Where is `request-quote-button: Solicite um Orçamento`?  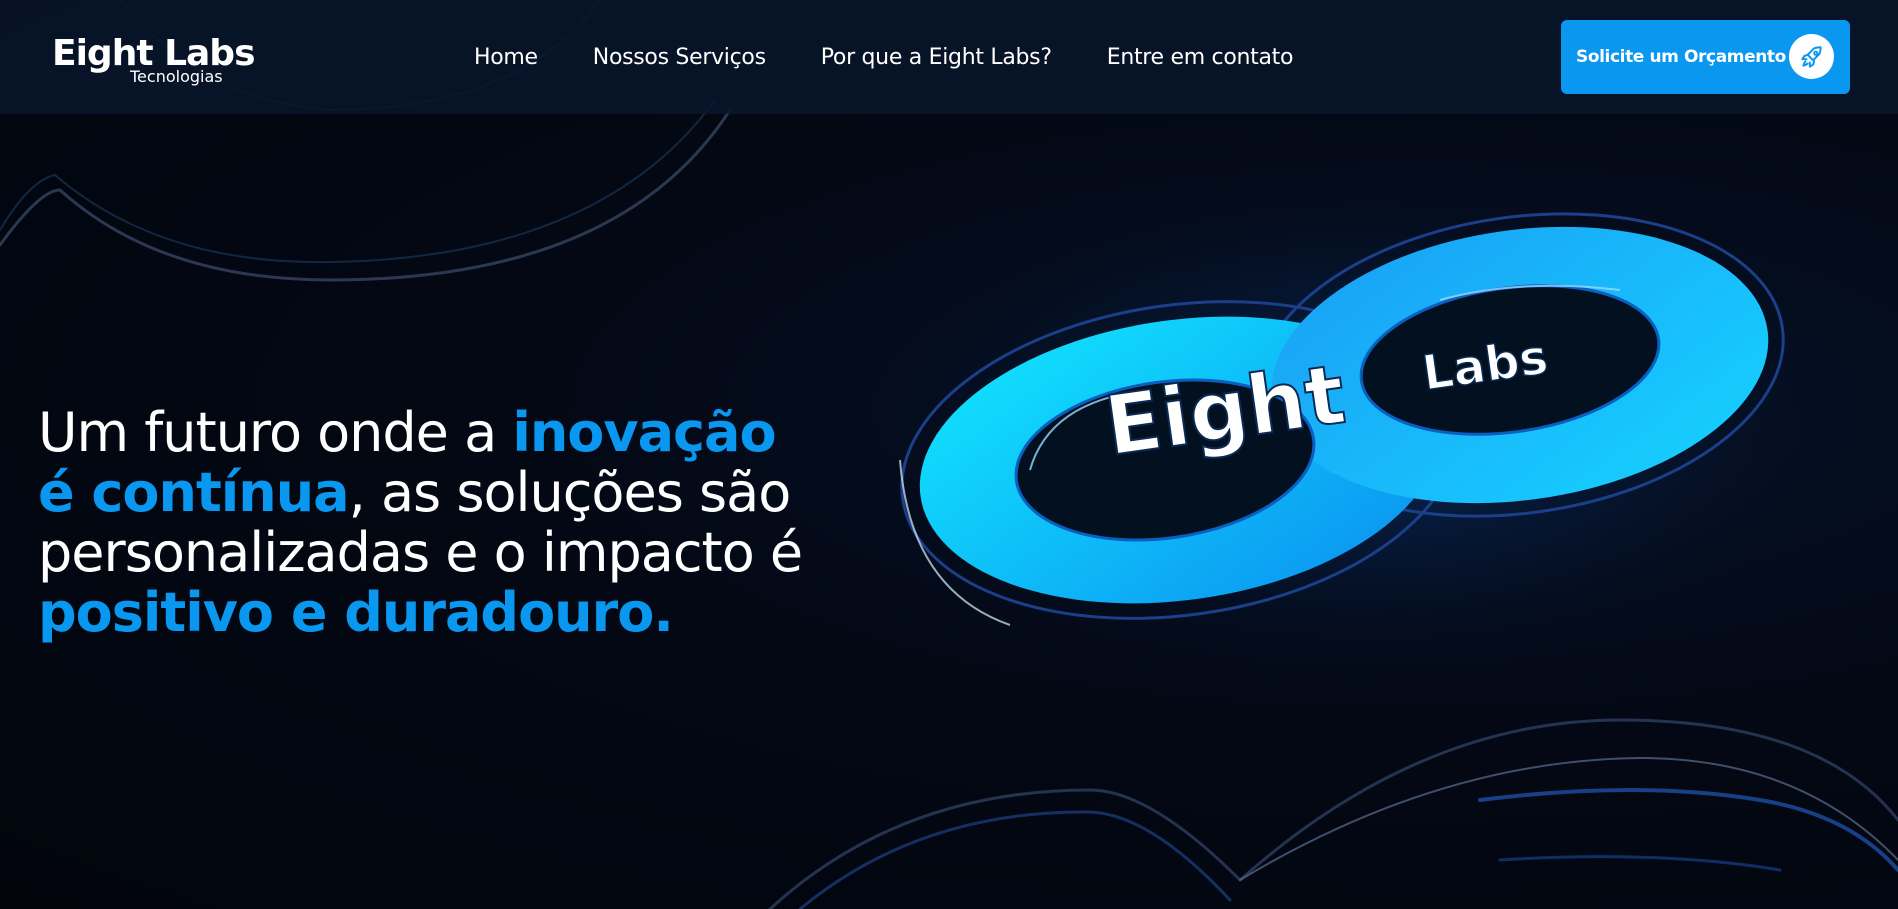 request-quote-button: Solicite um Orçamento is located at coordinates (1705, 57).